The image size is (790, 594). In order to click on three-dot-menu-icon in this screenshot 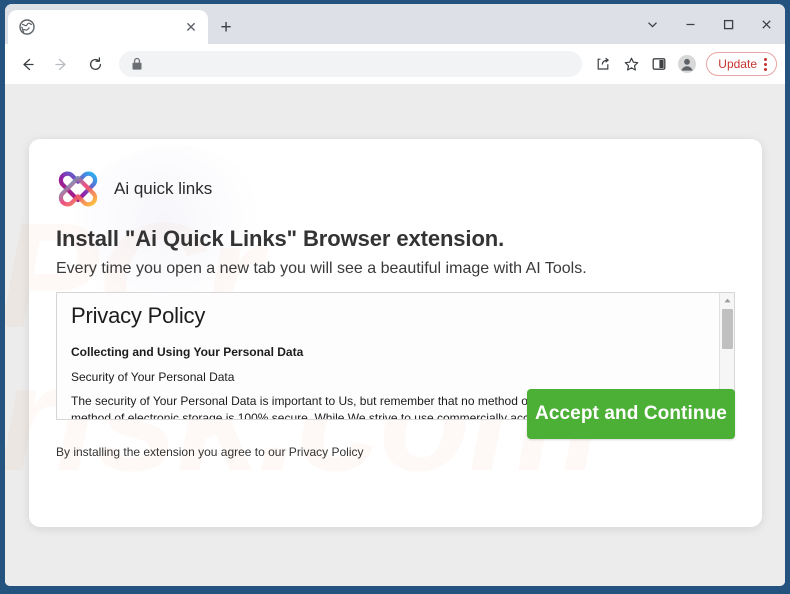, I will do `click(765, 64)`.